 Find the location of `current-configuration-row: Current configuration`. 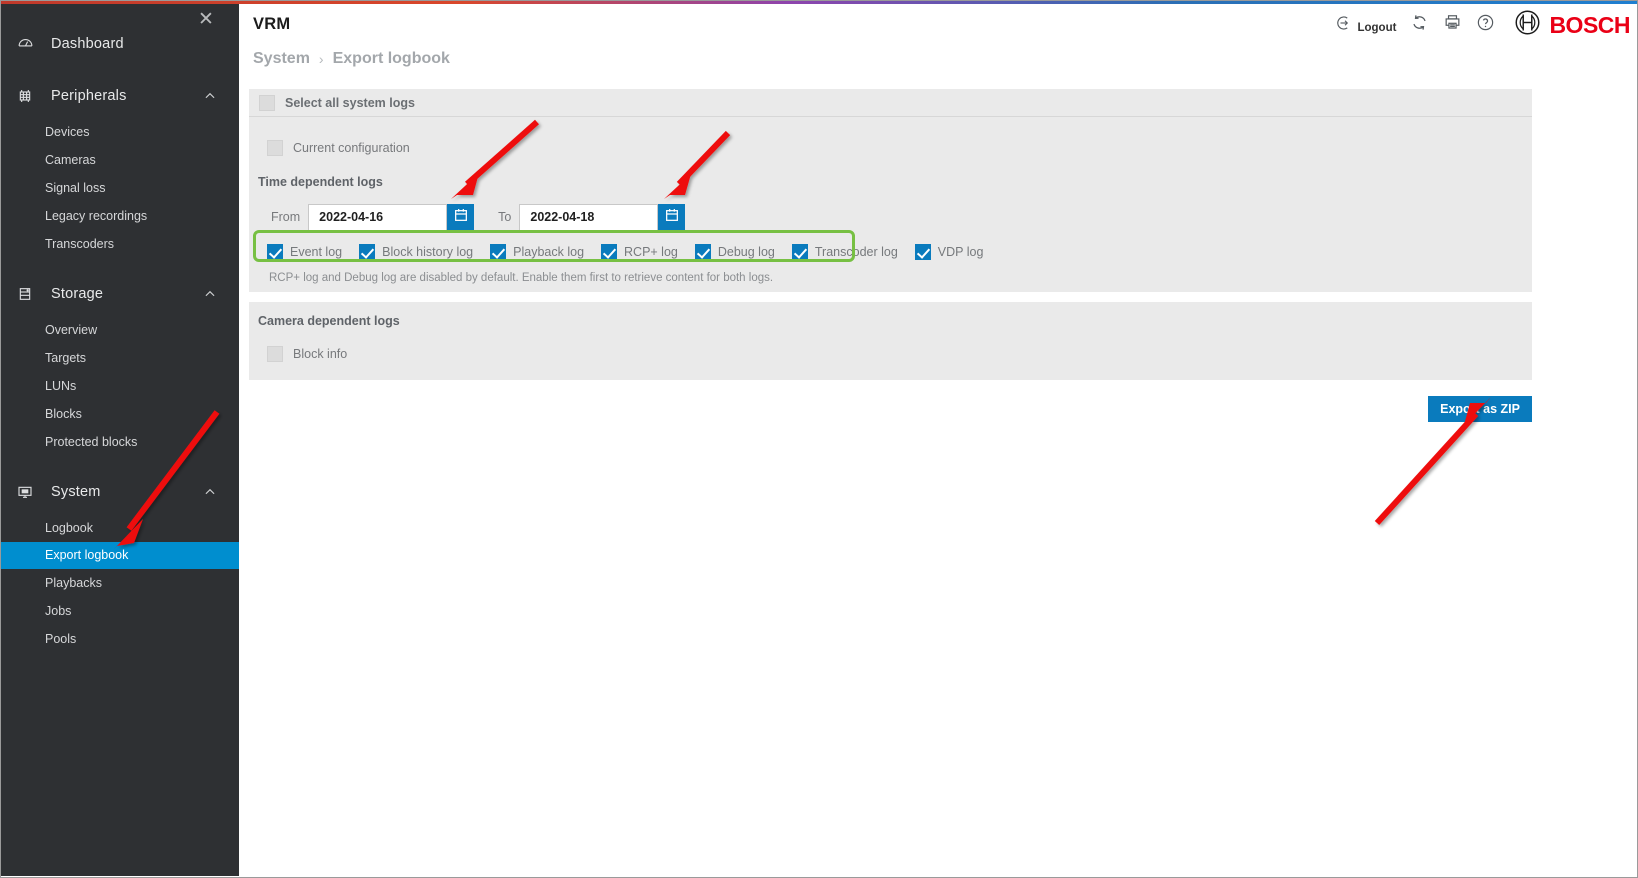

current-configuration-row: Current configuration is located at coordinates (890, 148).